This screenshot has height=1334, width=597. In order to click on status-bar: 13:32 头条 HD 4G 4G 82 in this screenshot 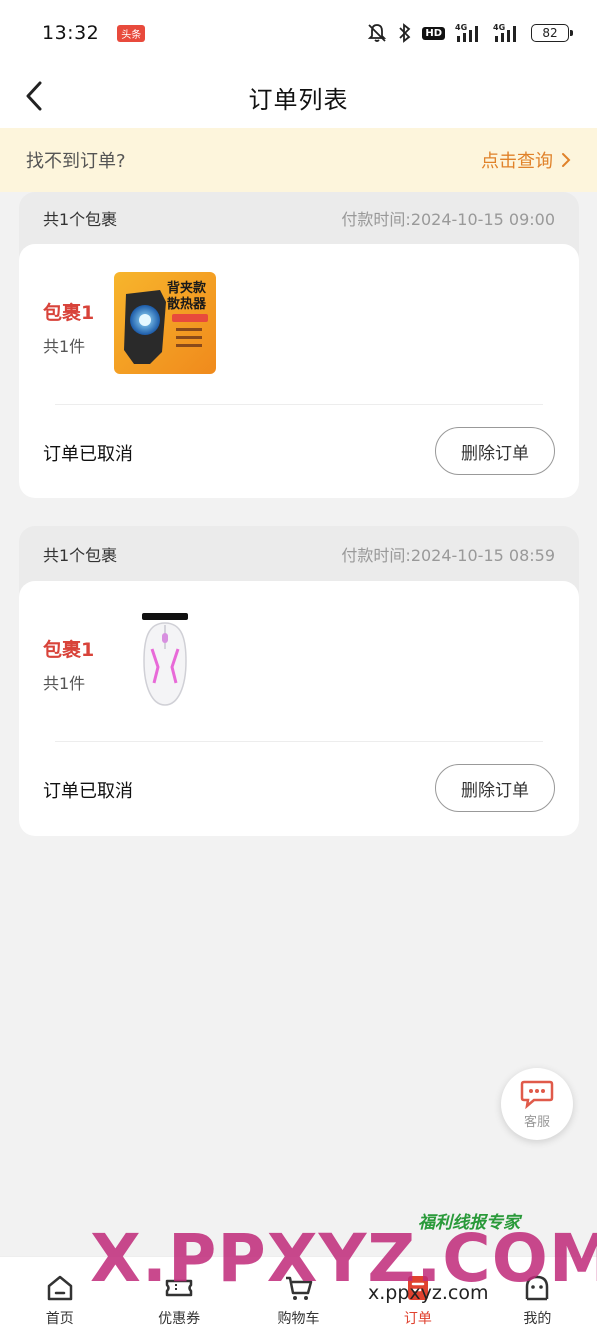, I will do `click(298, 33)`.